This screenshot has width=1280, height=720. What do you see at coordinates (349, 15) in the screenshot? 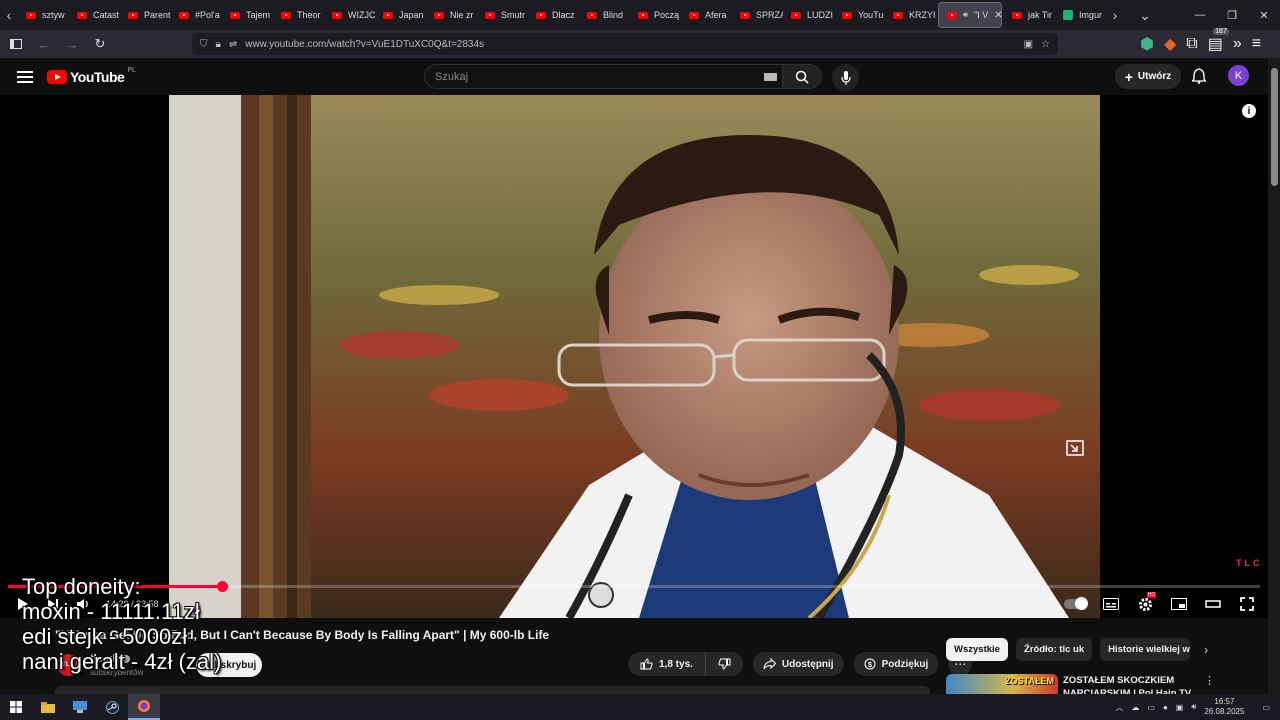
I see `browser-tab: WIZJC` at bounding box center [349, 15].